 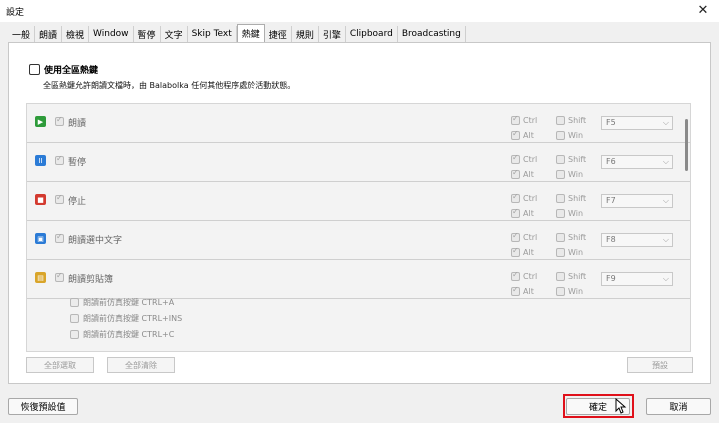 I want to click on tab-5: 文字, so click(x=174, y=34).